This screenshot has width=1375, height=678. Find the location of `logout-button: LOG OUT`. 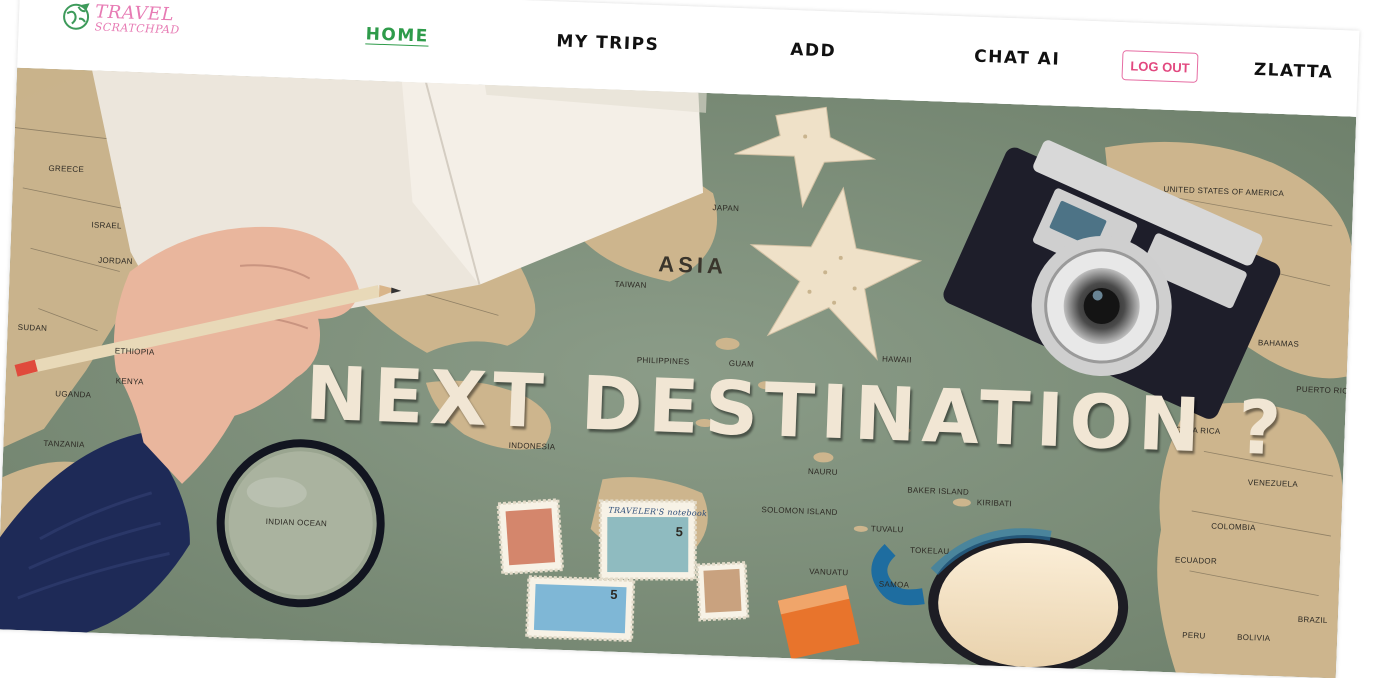

logout-button: LOG OUT is located at coordinates (1160, 66).